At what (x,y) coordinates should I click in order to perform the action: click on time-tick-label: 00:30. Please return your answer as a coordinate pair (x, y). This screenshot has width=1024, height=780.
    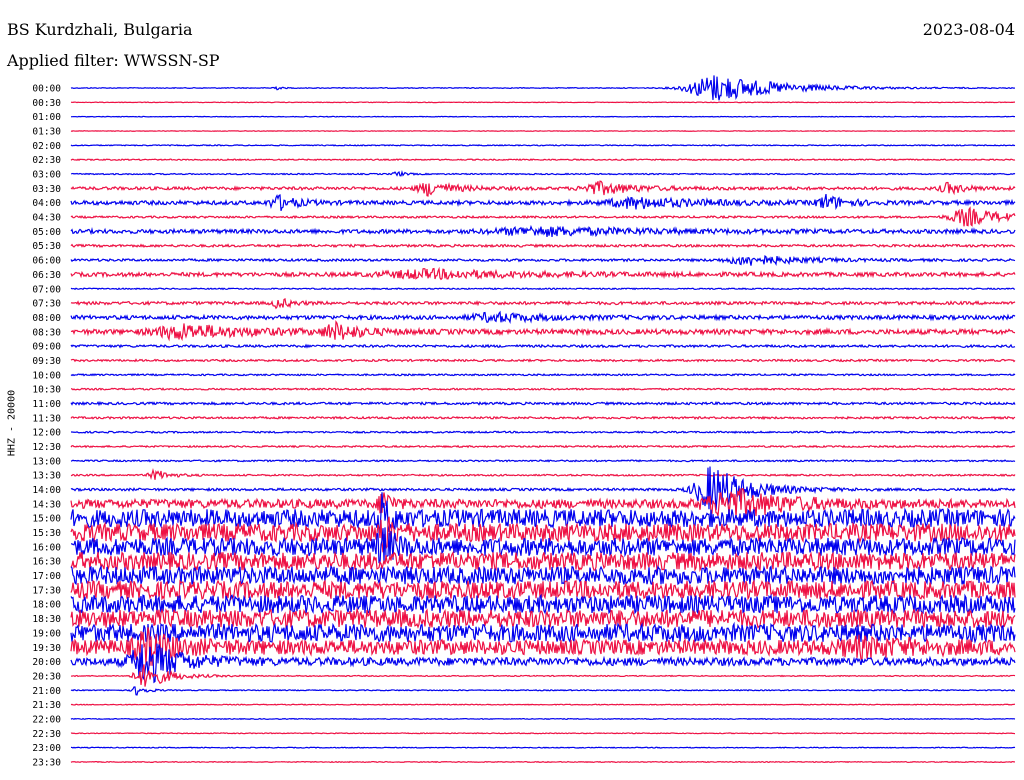
    Looking at the image, I should click on (46, 103).